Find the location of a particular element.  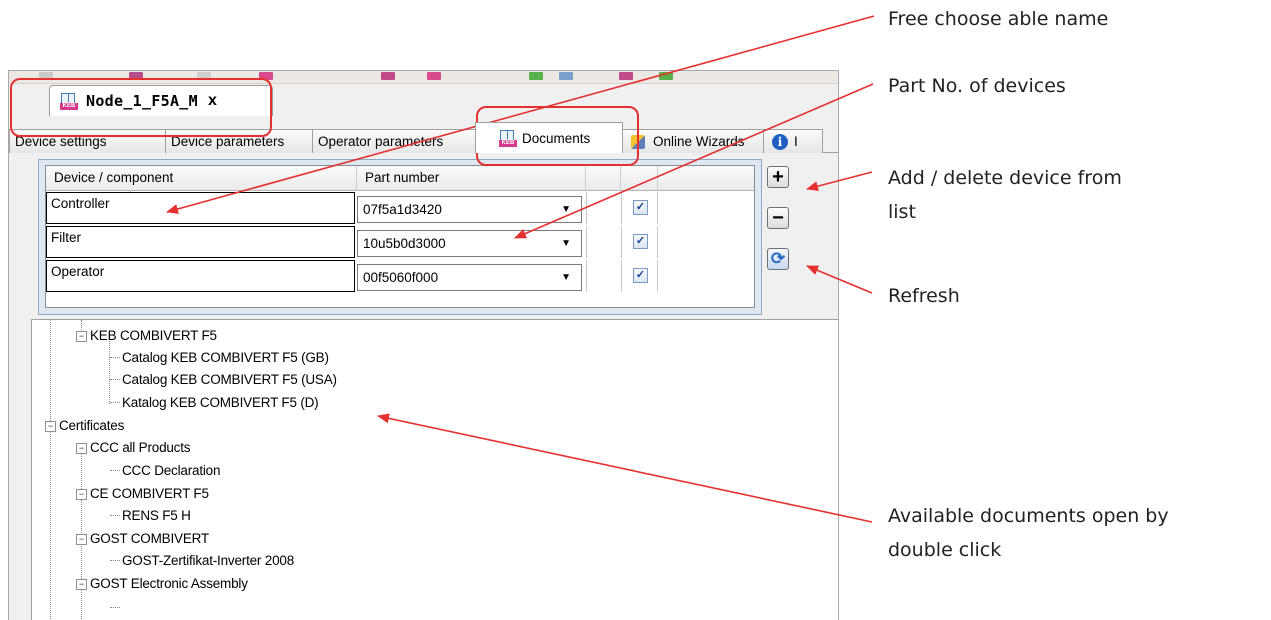

delete-device-button: − is located at coordinates (778, 218).